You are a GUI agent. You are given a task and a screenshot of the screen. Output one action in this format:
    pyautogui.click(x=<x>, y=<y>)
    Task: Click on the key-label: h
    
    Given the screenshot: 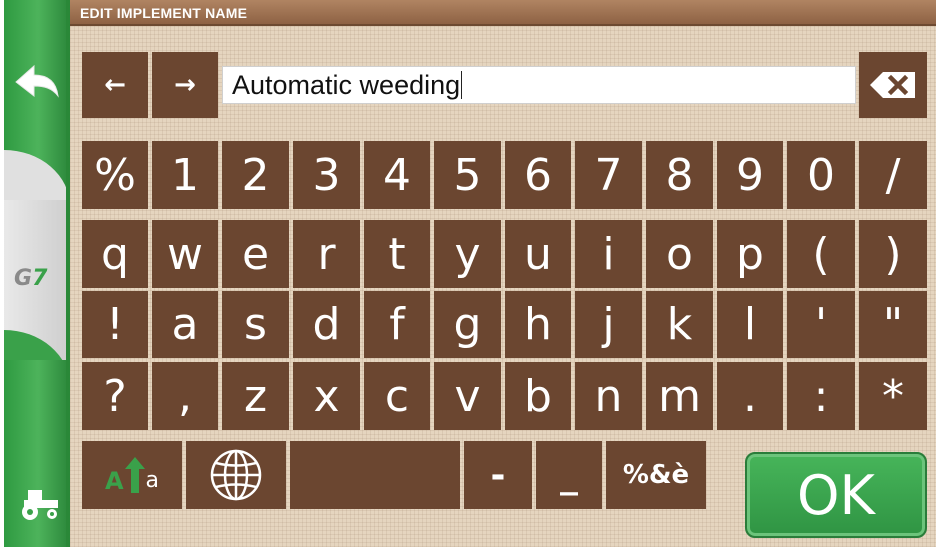 What is the action you would take?
    pyautogui.click(x=538, y=324)
    